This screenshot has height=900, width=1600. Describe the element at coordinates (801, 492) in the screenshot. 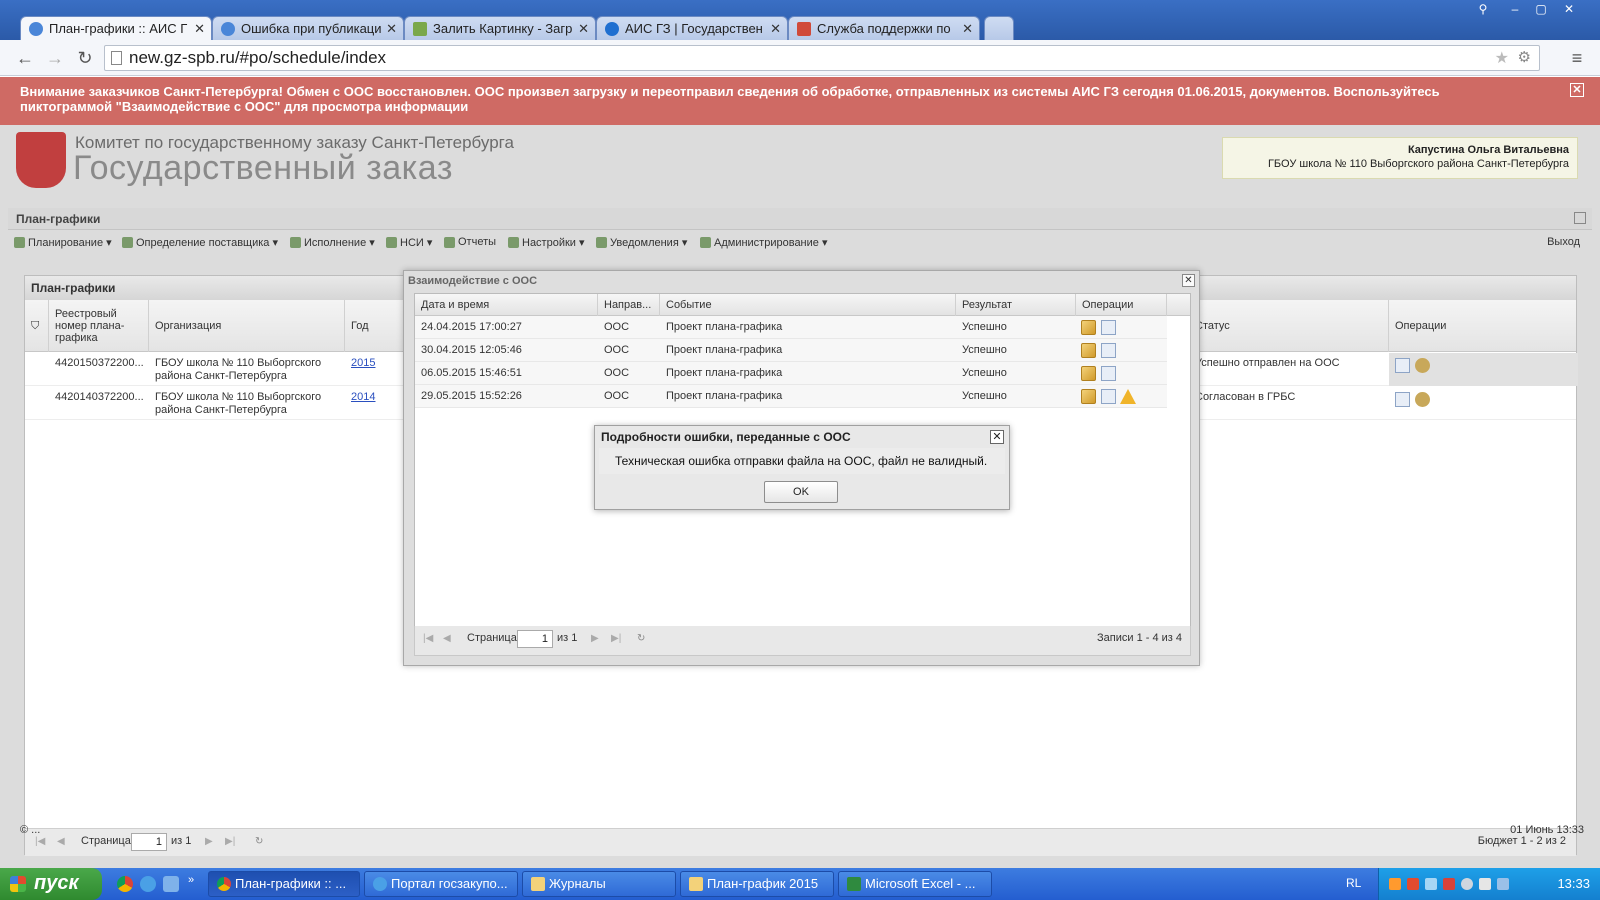

I see `ok-button: OK` at that location.